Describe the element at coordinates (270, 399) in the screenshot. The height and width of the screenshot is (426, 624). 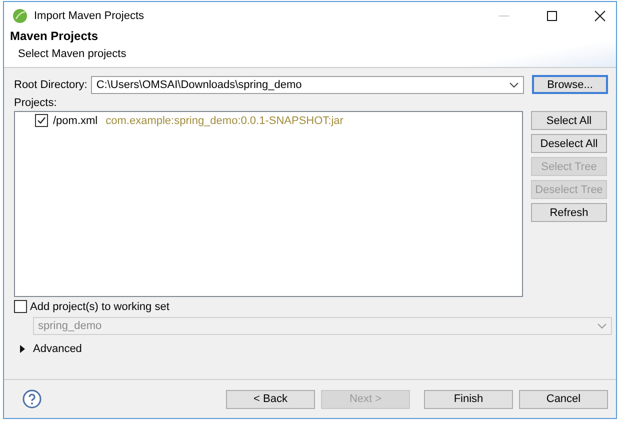
I see `wizard-button: < Back` at that location.